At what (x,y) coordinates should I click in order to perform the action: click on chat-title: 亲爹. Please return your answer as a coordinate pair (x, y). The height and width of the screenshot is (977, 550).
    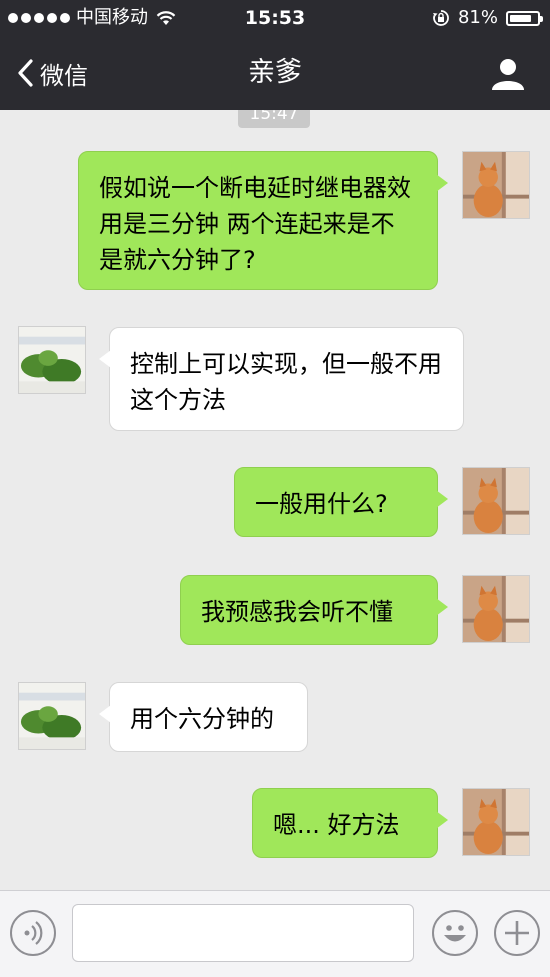
    Looking at the image, I should click on (275, 72).